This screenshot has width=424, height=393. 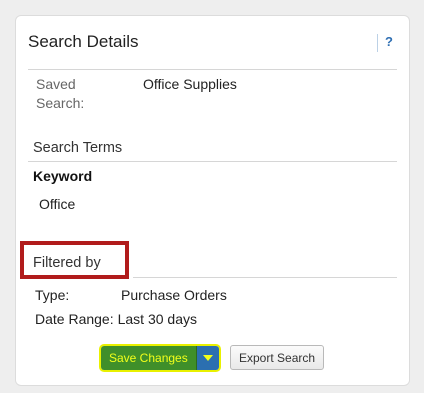 I want to click on save-button-group: Save Changes, so click(x=160, y=358).